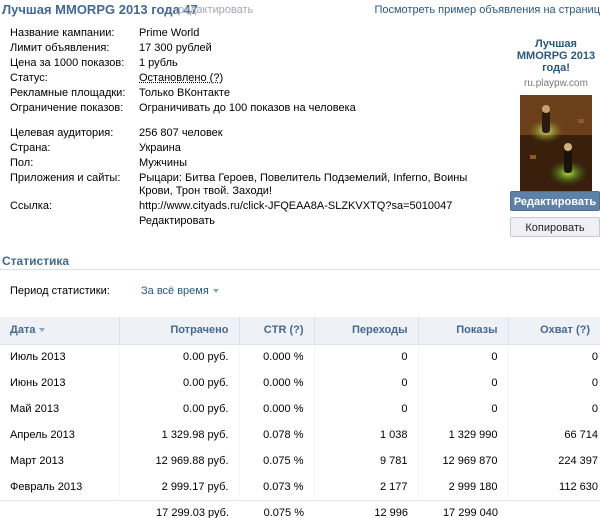 This screenshot has height=518, width=600. I want to click on link-edit-link: Редактировать, so click(319, 221).